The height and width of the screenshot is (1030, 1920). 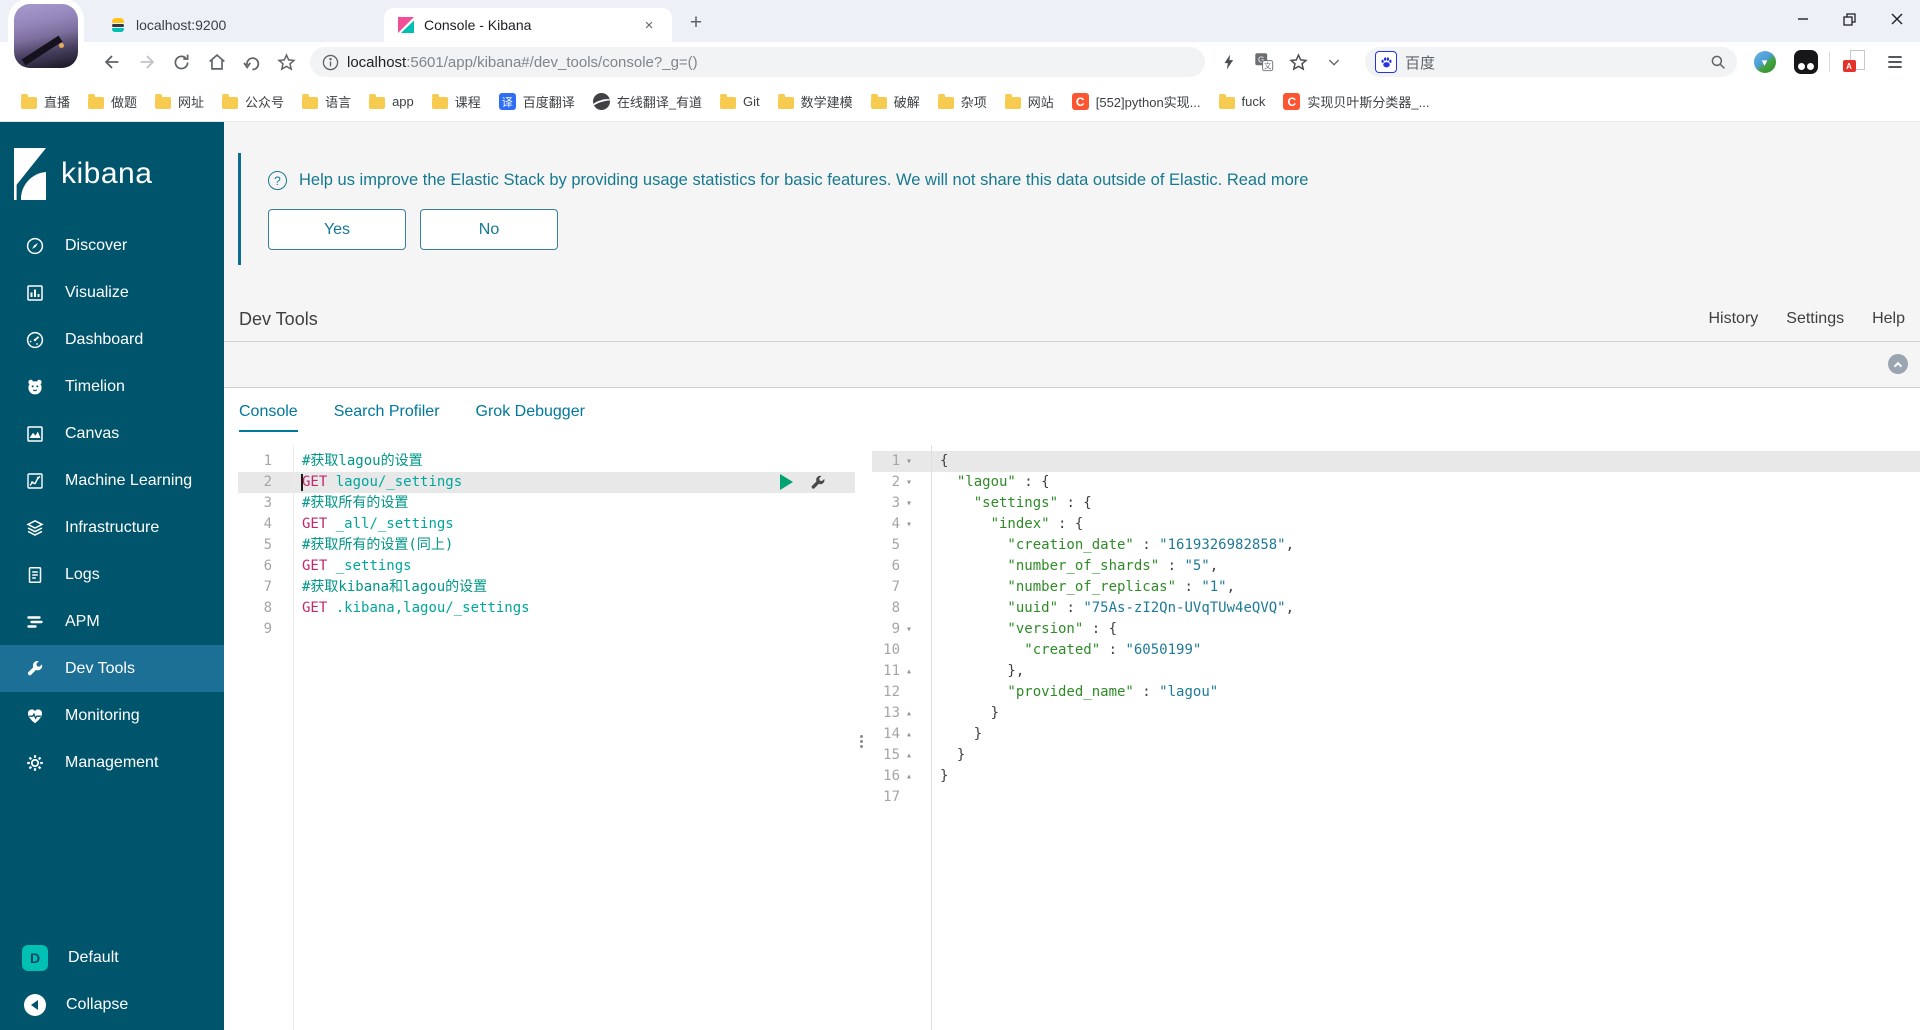 I want to click on reload-button, so click(x=181, y=62).